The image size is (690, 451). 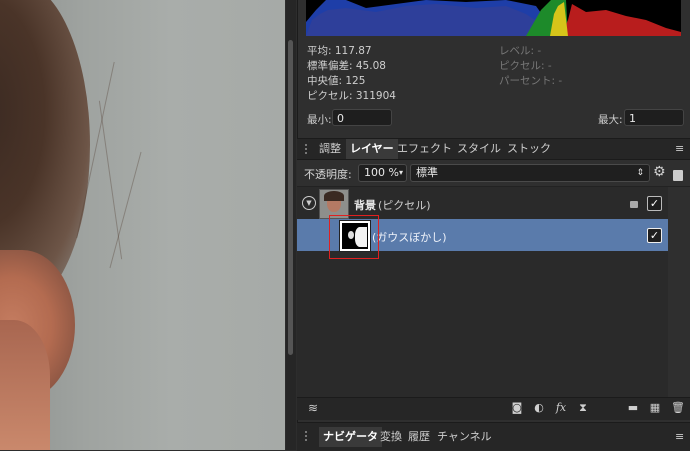 I want to click on folder-icon: ▬, so click(x=633, y=408).